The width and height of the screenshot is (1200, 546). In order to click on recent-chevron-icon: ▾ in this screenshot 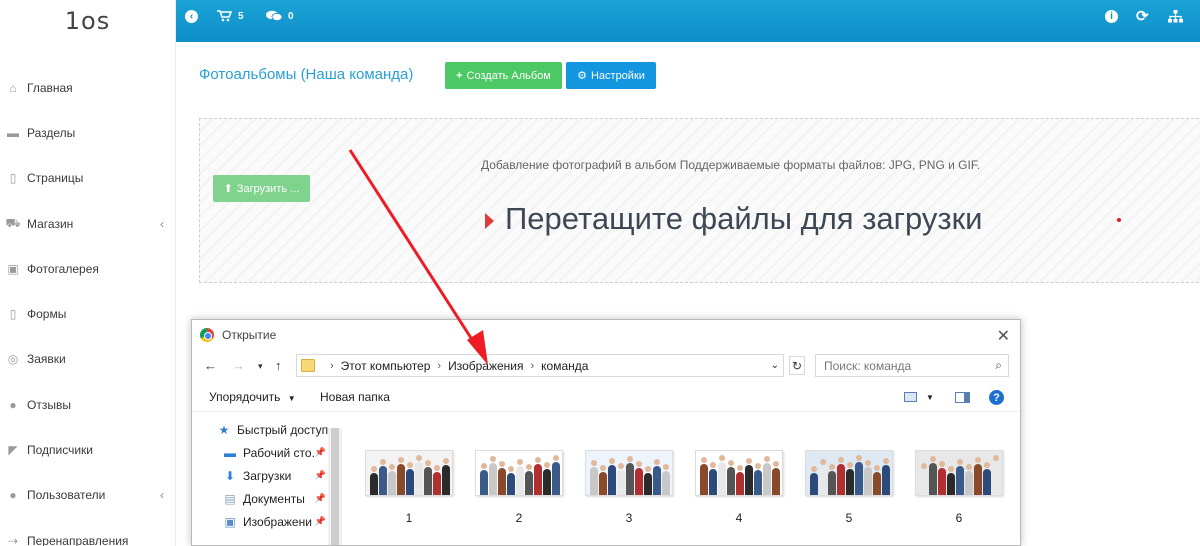, I will do `click(260, 366)`.